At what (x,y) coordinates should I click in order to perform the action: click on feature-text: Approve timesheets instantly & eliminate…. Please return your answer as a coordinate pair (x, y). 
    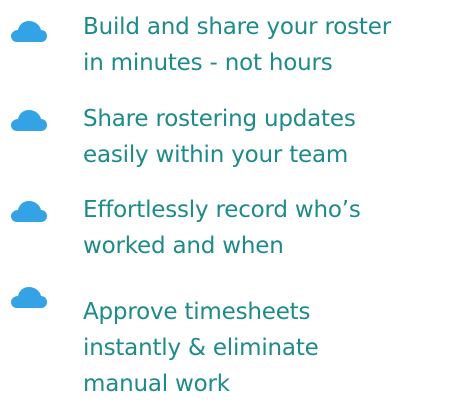
    Looking at the image, I should click on (201, 348).